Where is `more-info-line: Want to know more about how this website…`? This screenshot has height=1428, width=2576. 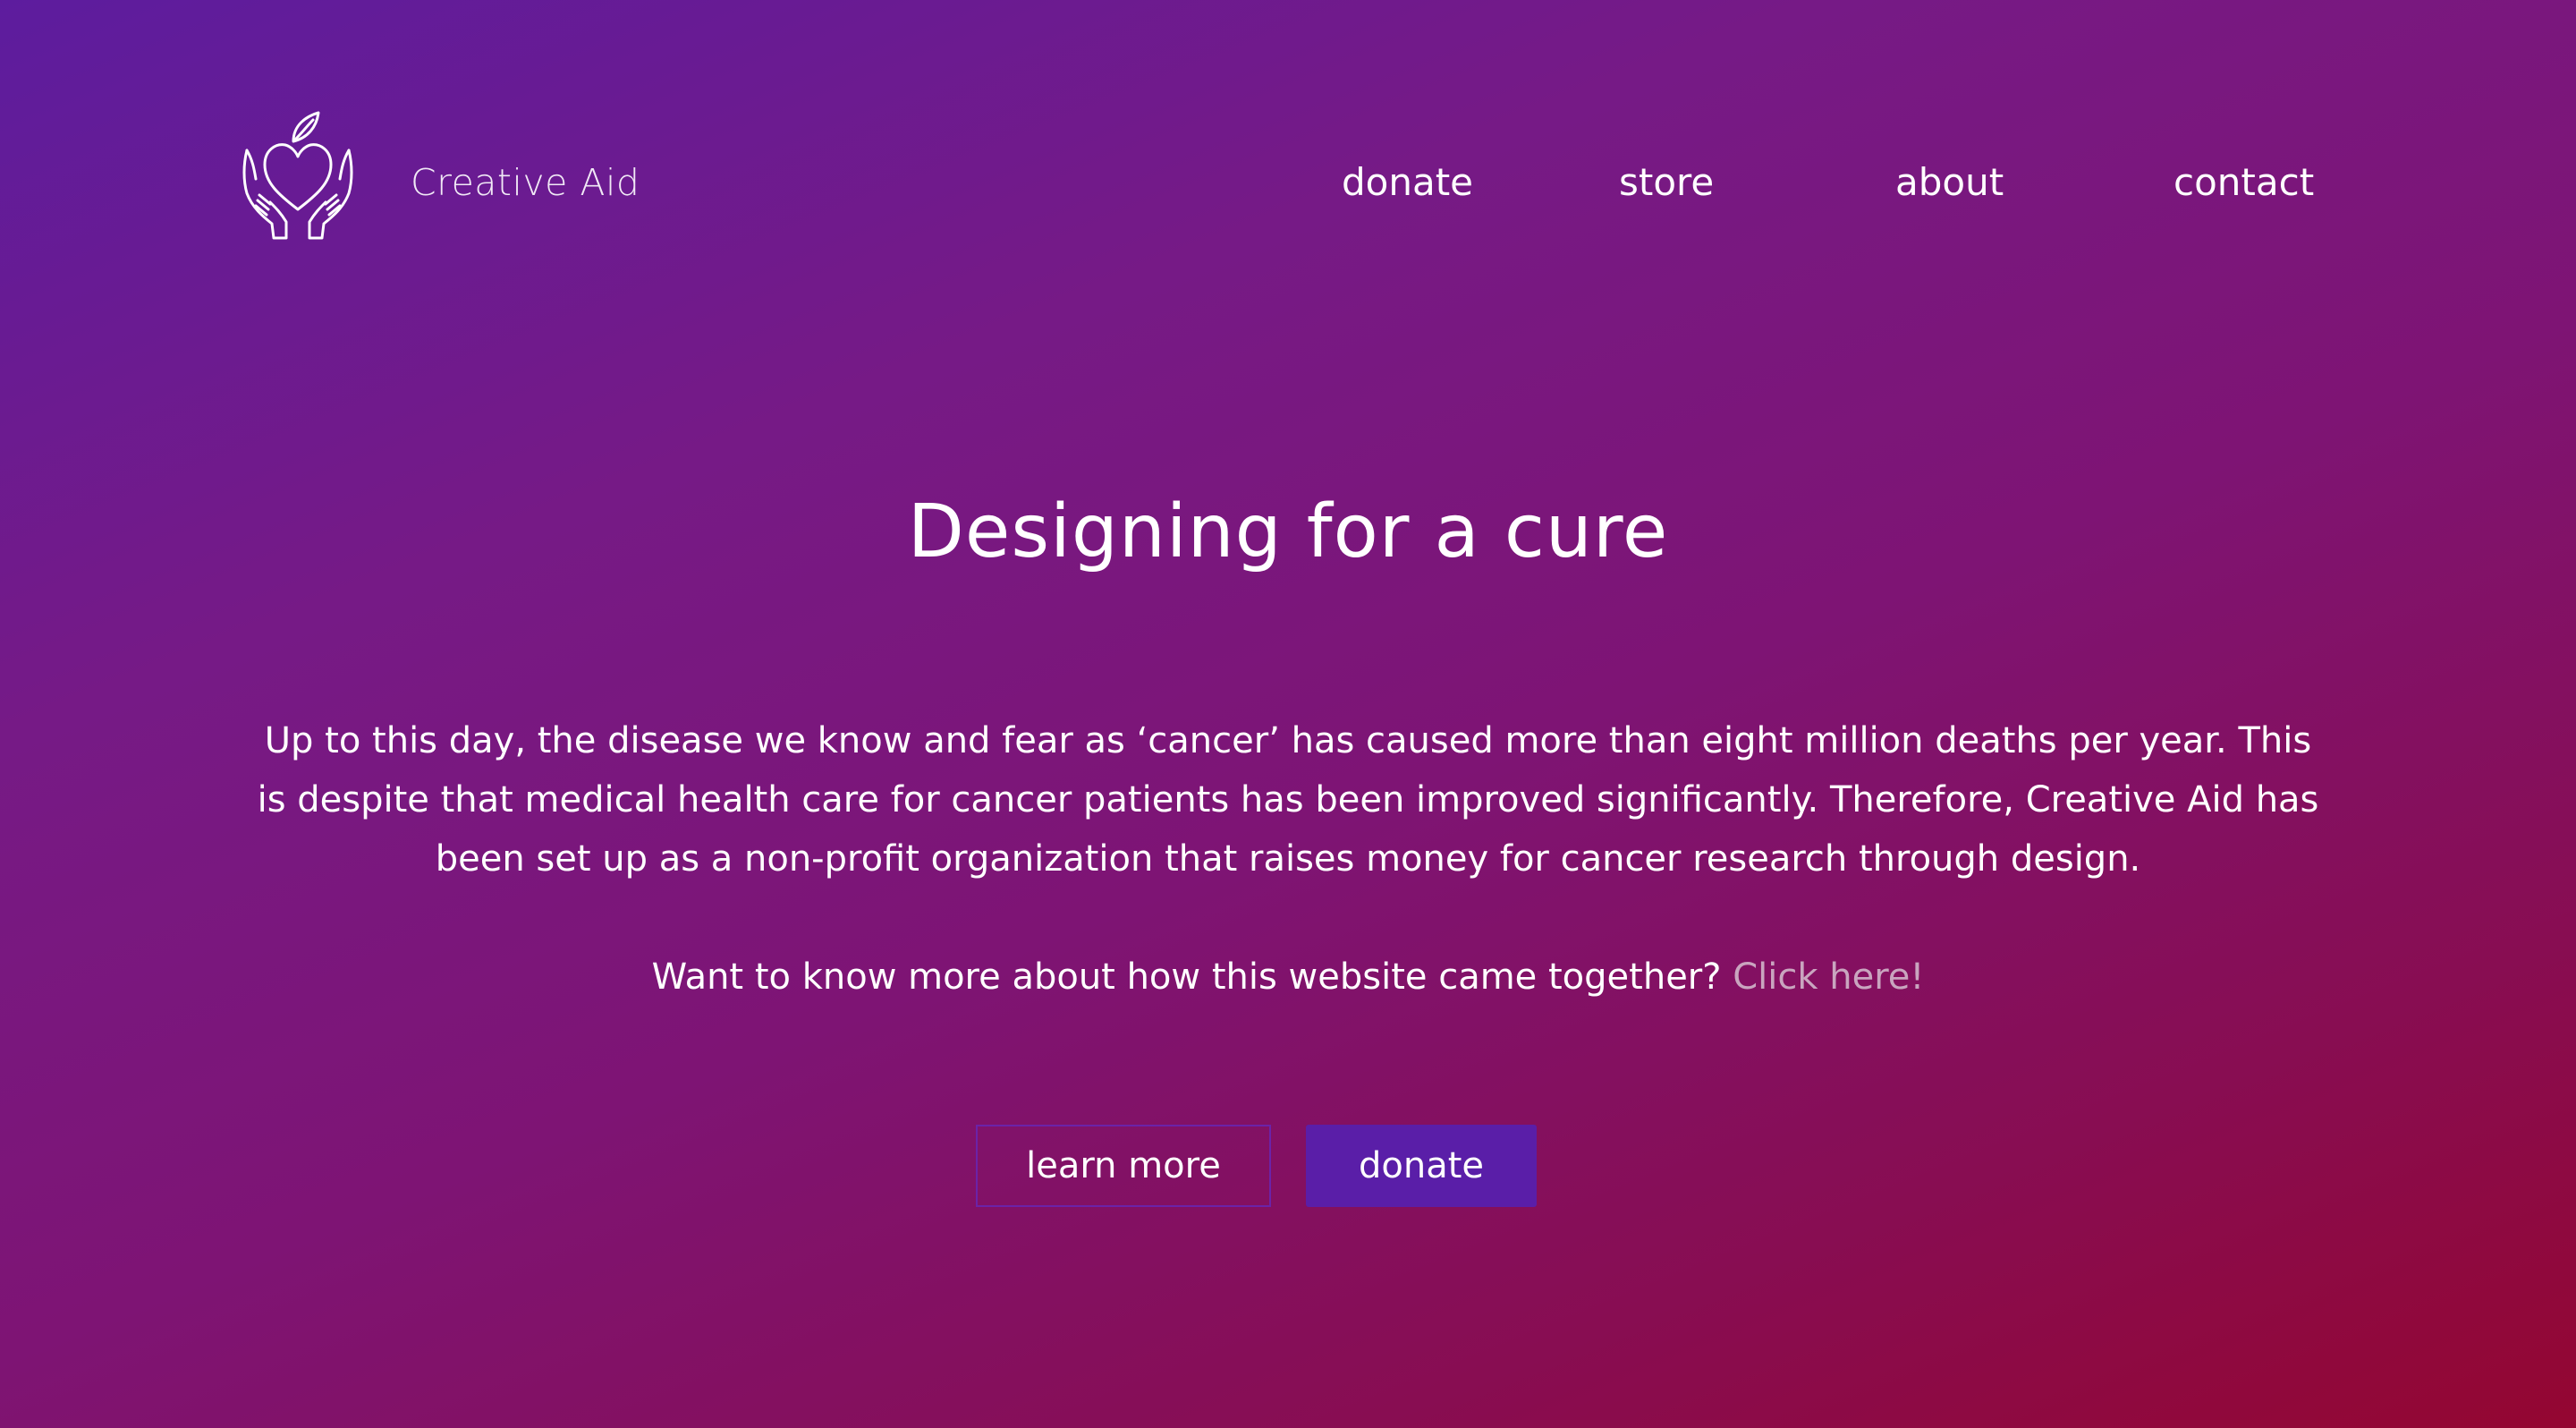
more-info-line: Want to know more about how this website… is located at coordinates (1288, 977).